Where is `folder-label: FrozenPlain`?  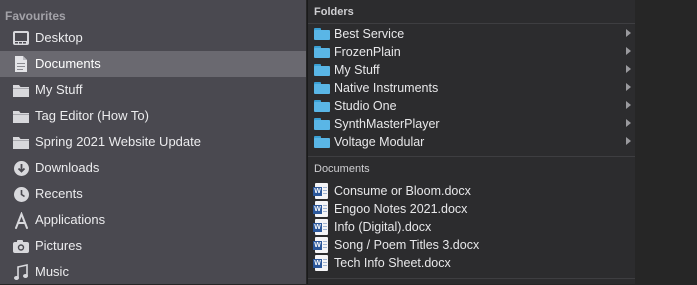
folder-label: FrozenPlain is located at coordinates (367, 52).